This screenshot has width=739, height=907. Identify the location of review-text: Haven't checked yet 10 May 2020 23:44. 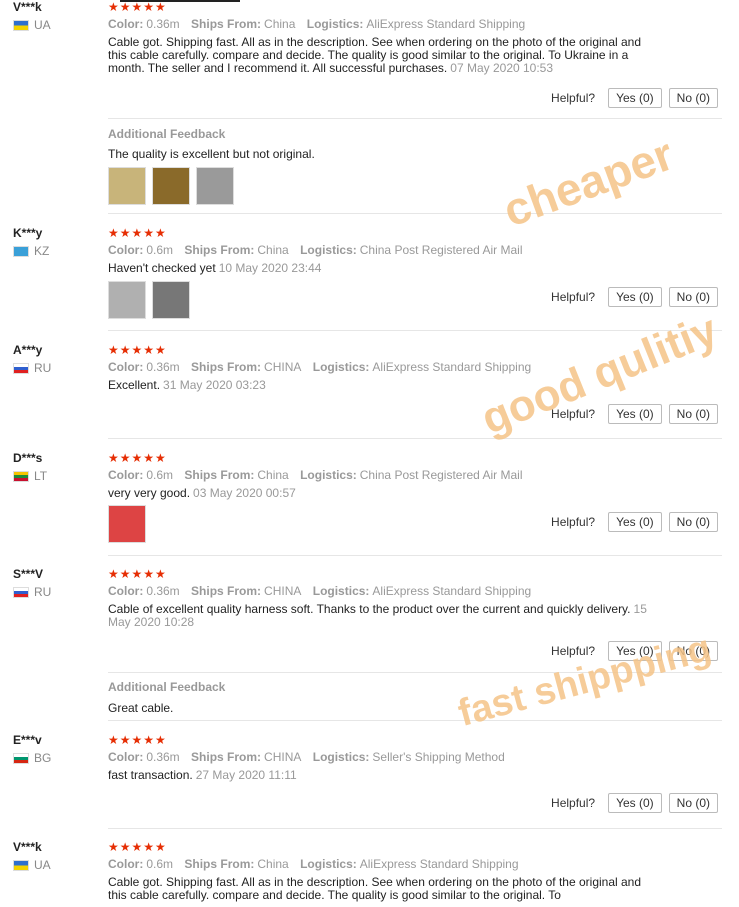
(215, 268).